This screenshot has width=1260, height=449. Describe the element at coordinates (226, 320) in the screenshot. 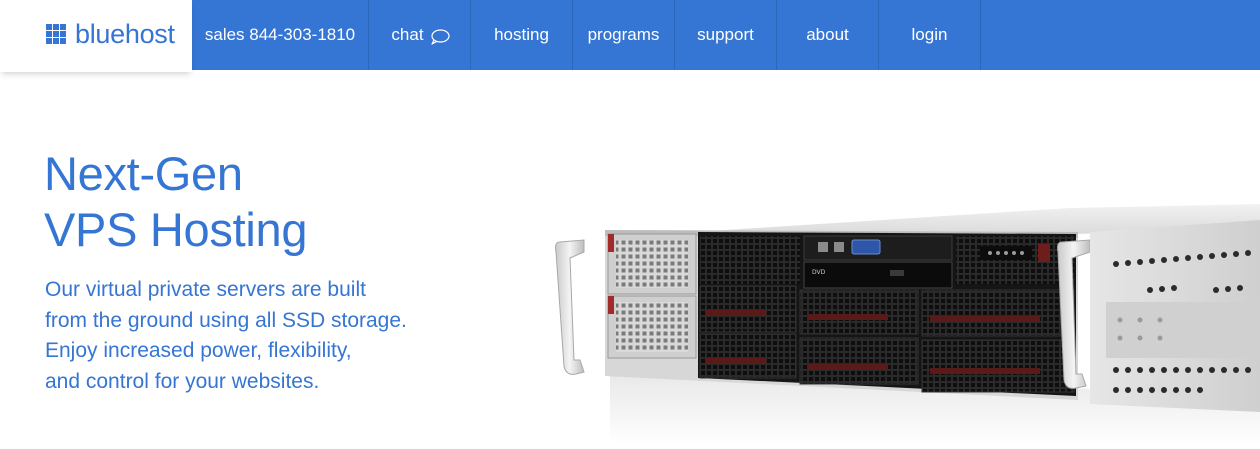

I see `hero-description-line-2: from the ground using all SSD storage.` at that location.